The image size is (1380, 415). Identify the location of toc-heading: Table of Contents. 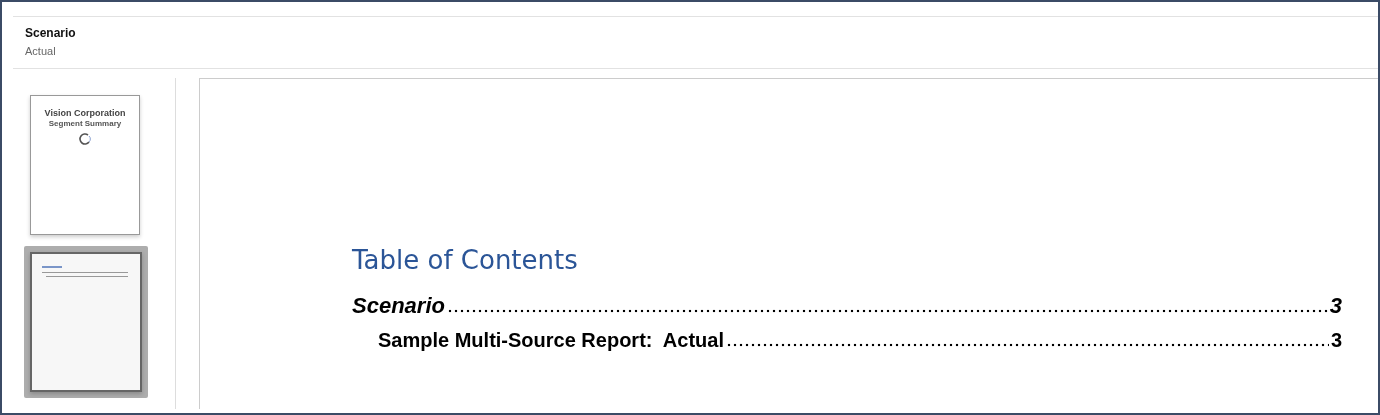
(465, 260).